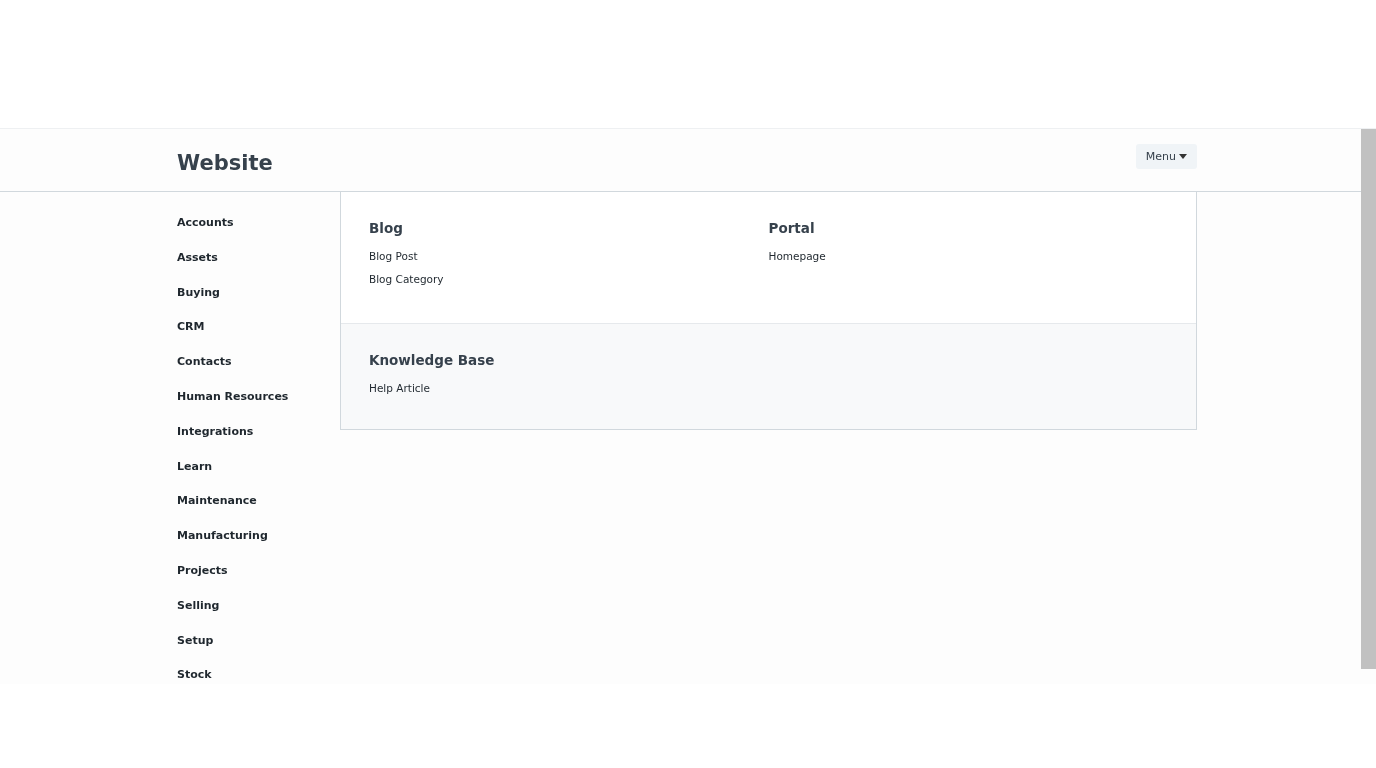  Describe the element at coordinates (258, 327) in the screenshot. I see `sidebar-item: CRM` at that location.